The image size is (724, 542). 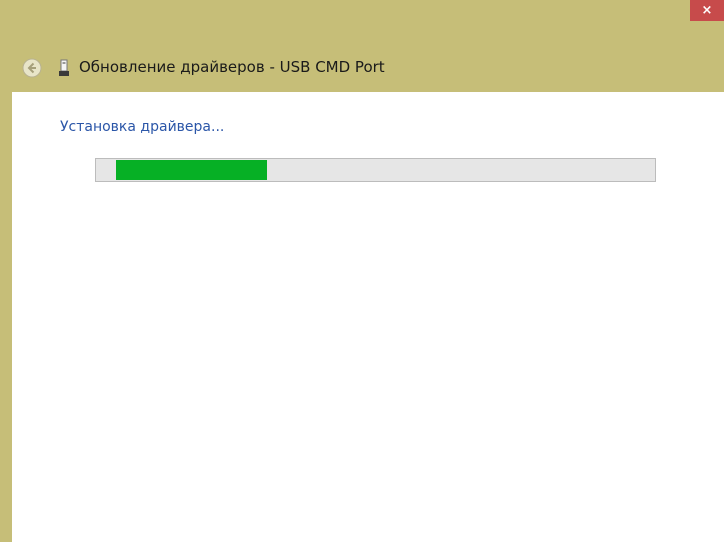 What do you see at coordinates (232, 67) in the screenshot?
I see `window-title: Обновление драйверов - USB CMD Port` at bounding box center [232, 67].